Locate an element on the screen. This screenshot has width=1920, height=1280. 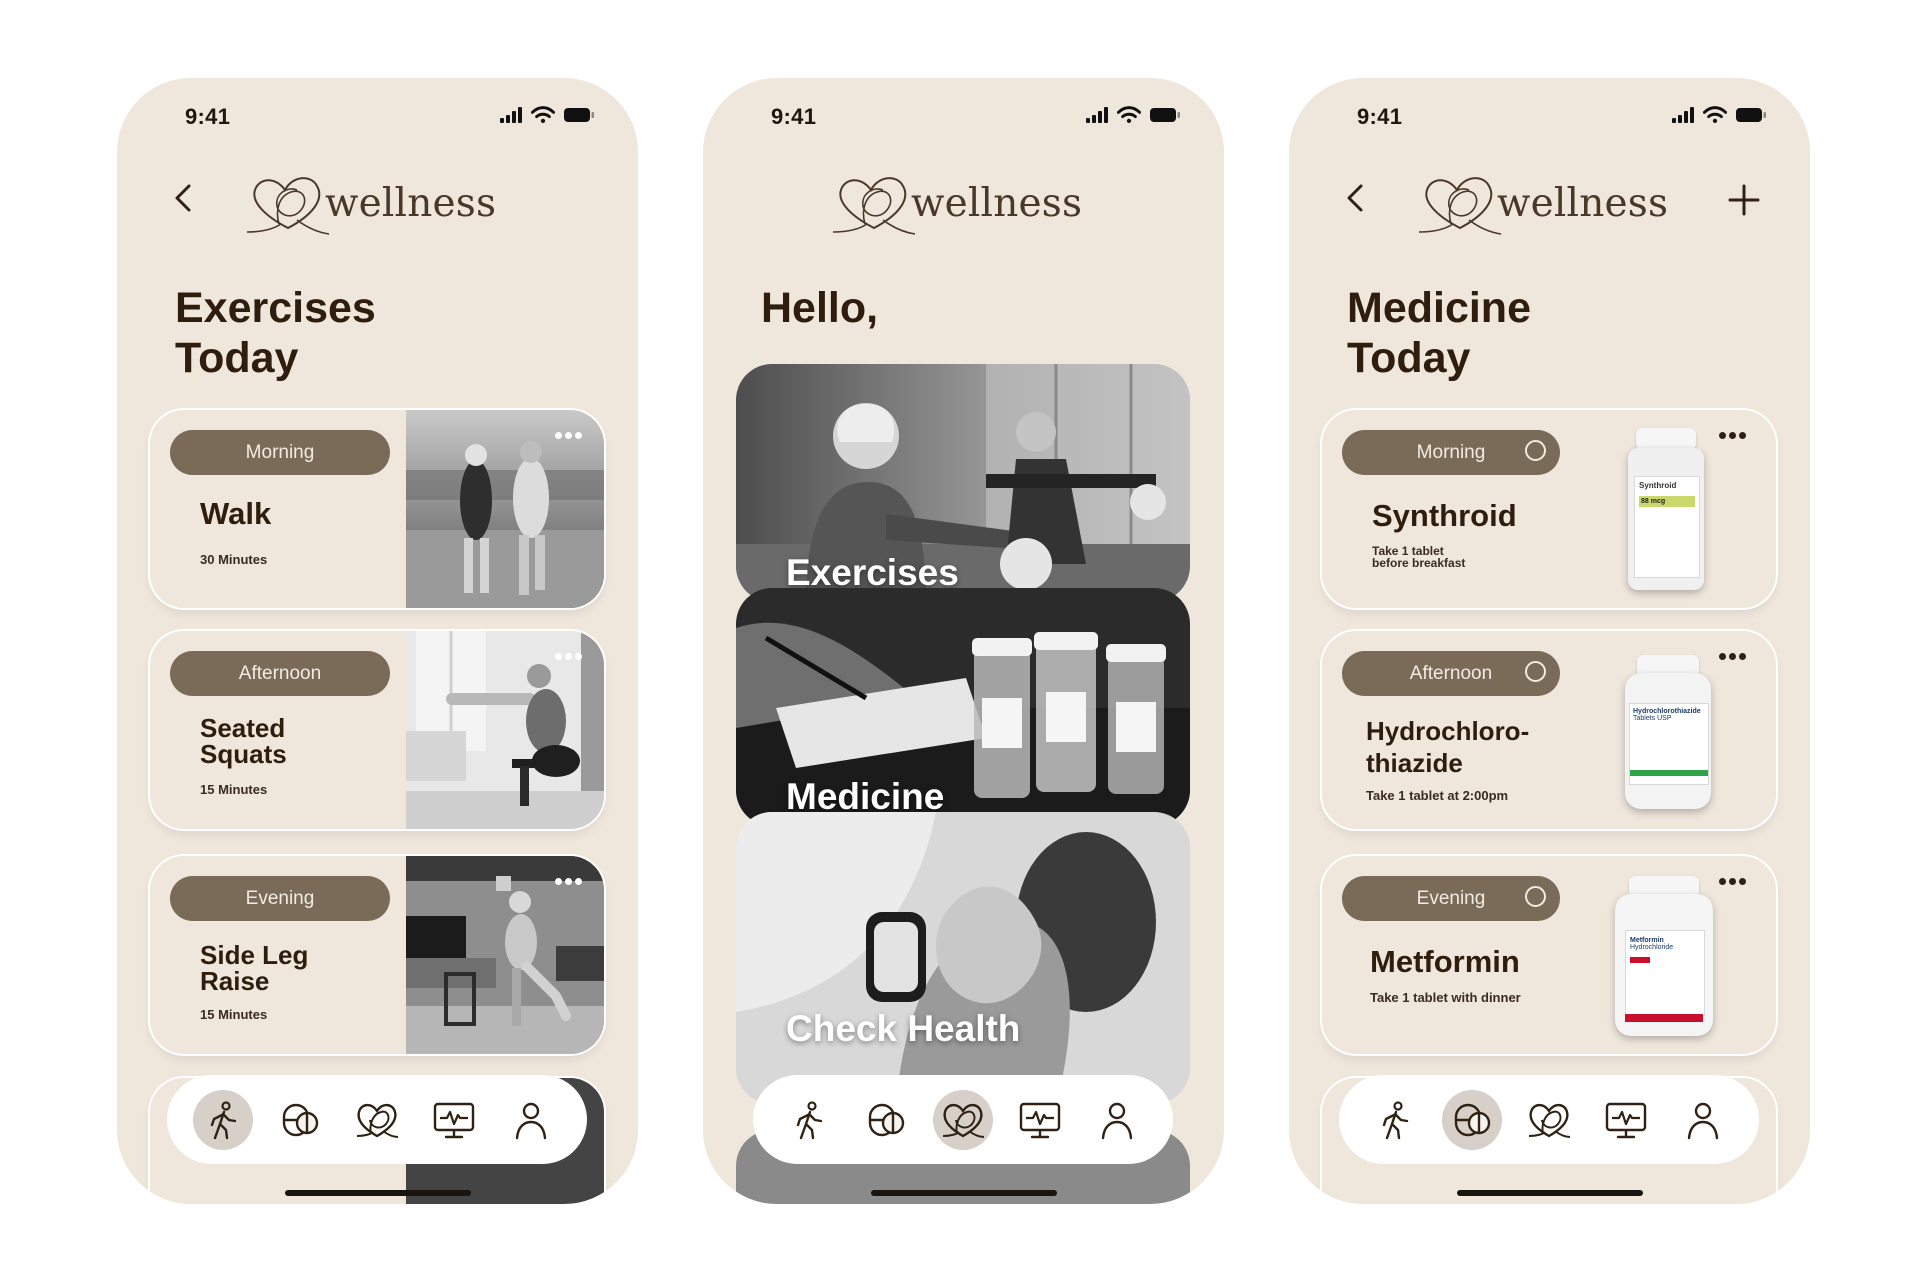
chevron-left-icon is located at coordinates (183, 198).